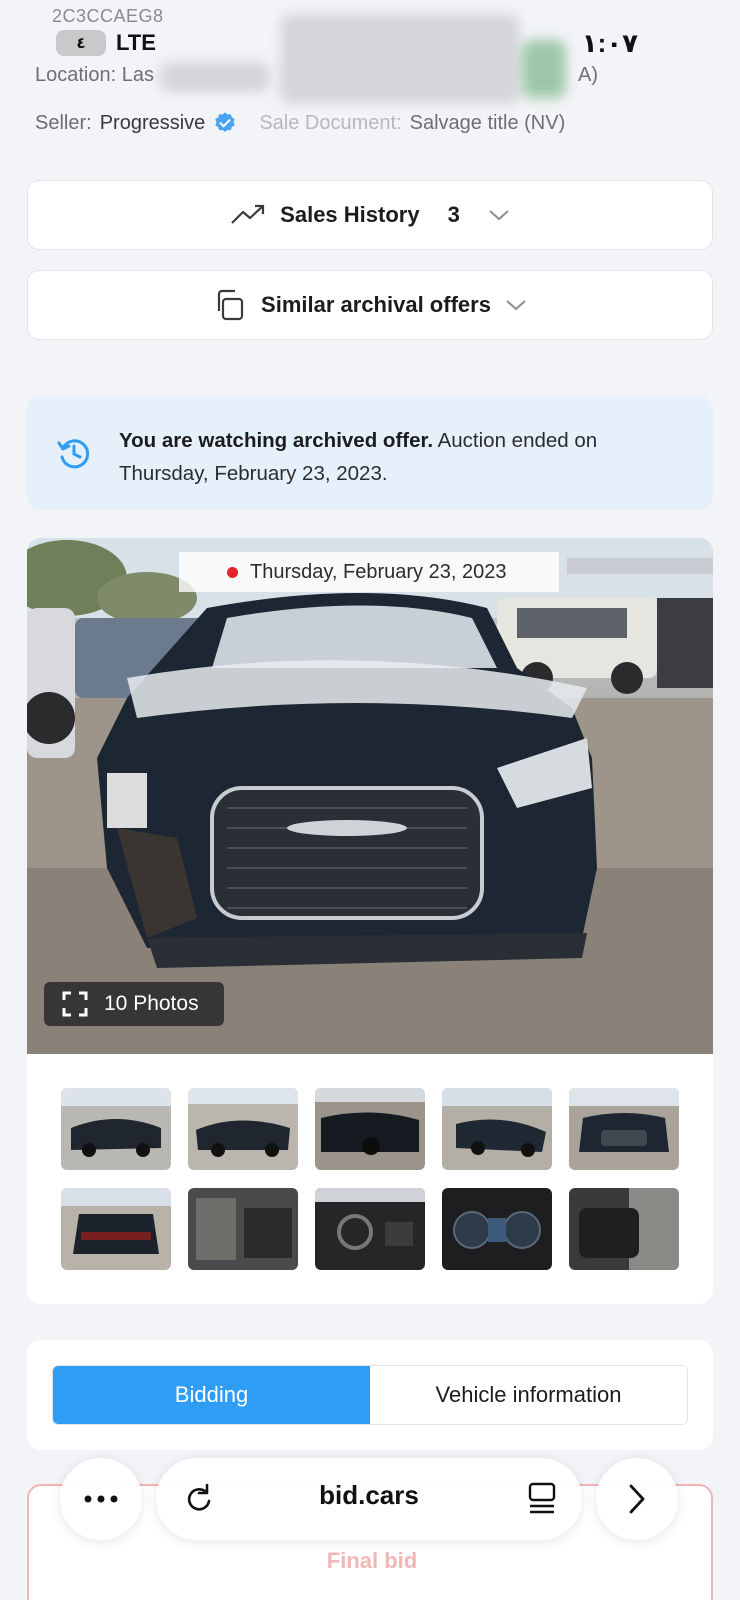  I want to click on expand-icon, so click(75, 1004).